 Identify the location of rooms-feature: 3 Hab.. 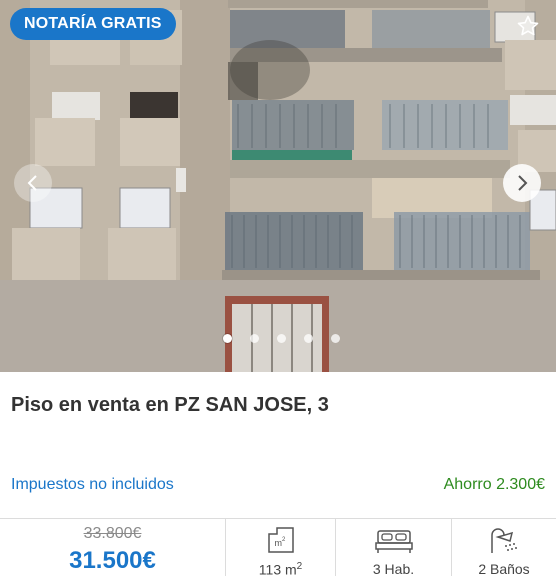
(394, 547).